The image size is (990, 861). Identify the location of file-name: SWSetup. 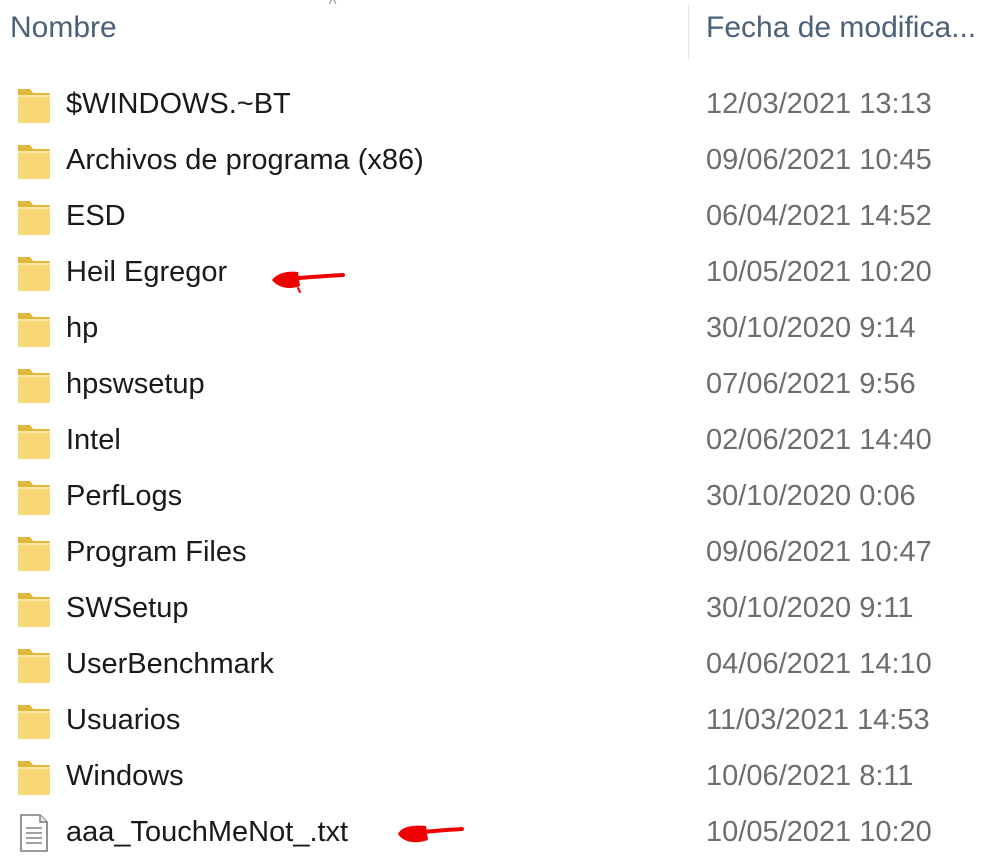
(127, 608).